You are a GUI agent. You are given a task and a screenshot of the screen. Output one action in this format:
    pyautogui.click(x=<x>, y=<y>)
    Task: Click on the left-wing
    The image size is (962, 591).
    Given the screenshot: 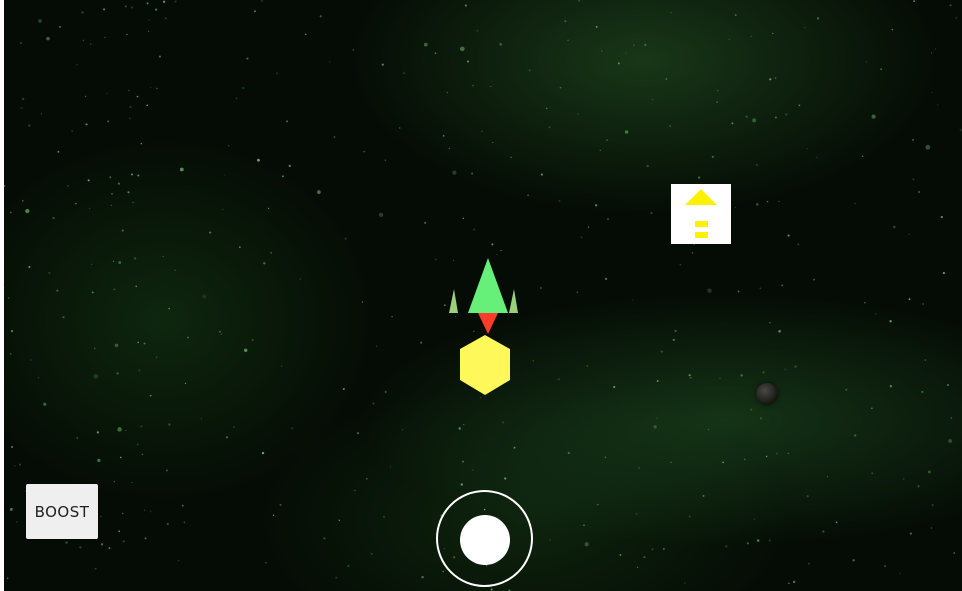 What is the action you would take?
    pyautogui.click(x=453, y=301)
    